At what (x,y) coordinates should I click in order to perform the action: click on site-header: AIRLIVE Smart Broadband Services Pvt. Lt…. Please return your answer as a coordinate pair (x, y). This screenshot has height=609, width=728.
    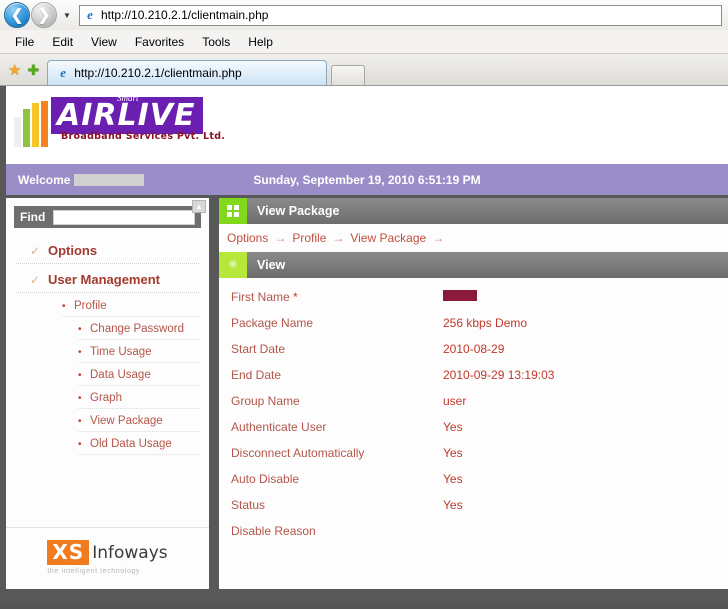
    Looking at the image, I should click on (367, 125).